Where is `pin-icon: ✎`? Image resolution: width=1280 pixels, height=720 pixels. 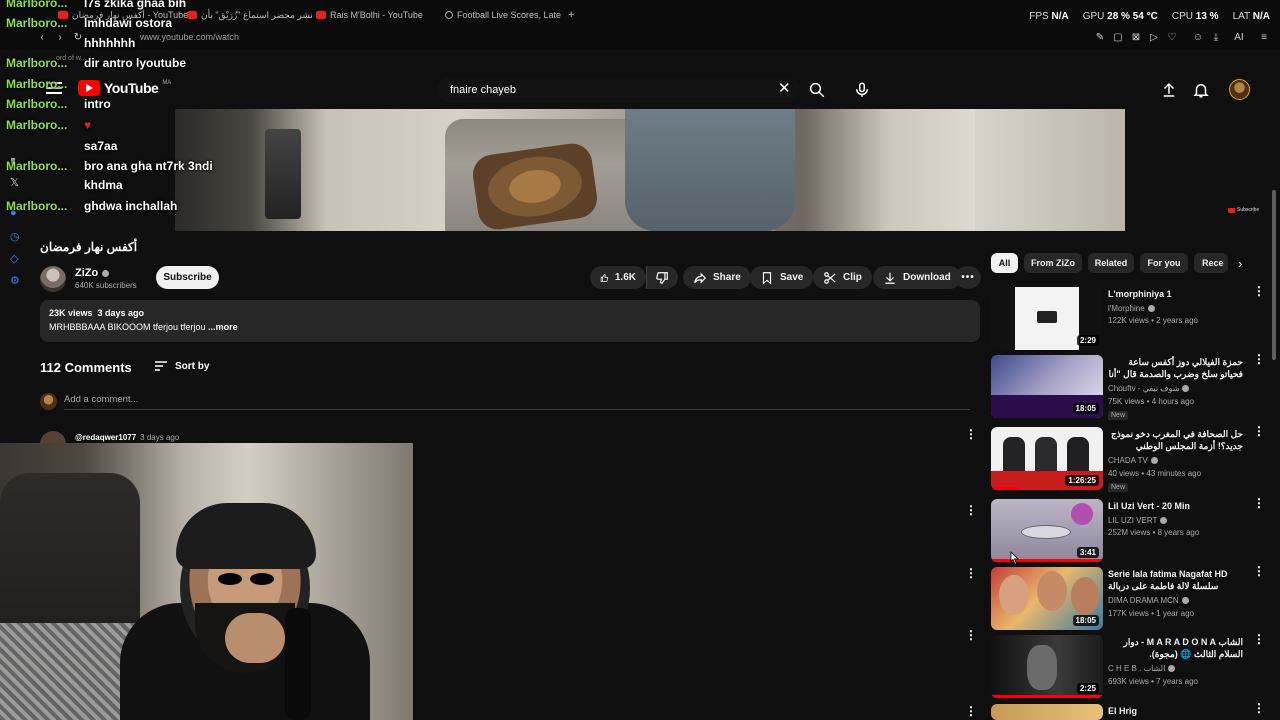
pin-icon: ✎ is located at coordinates (1100, 38).